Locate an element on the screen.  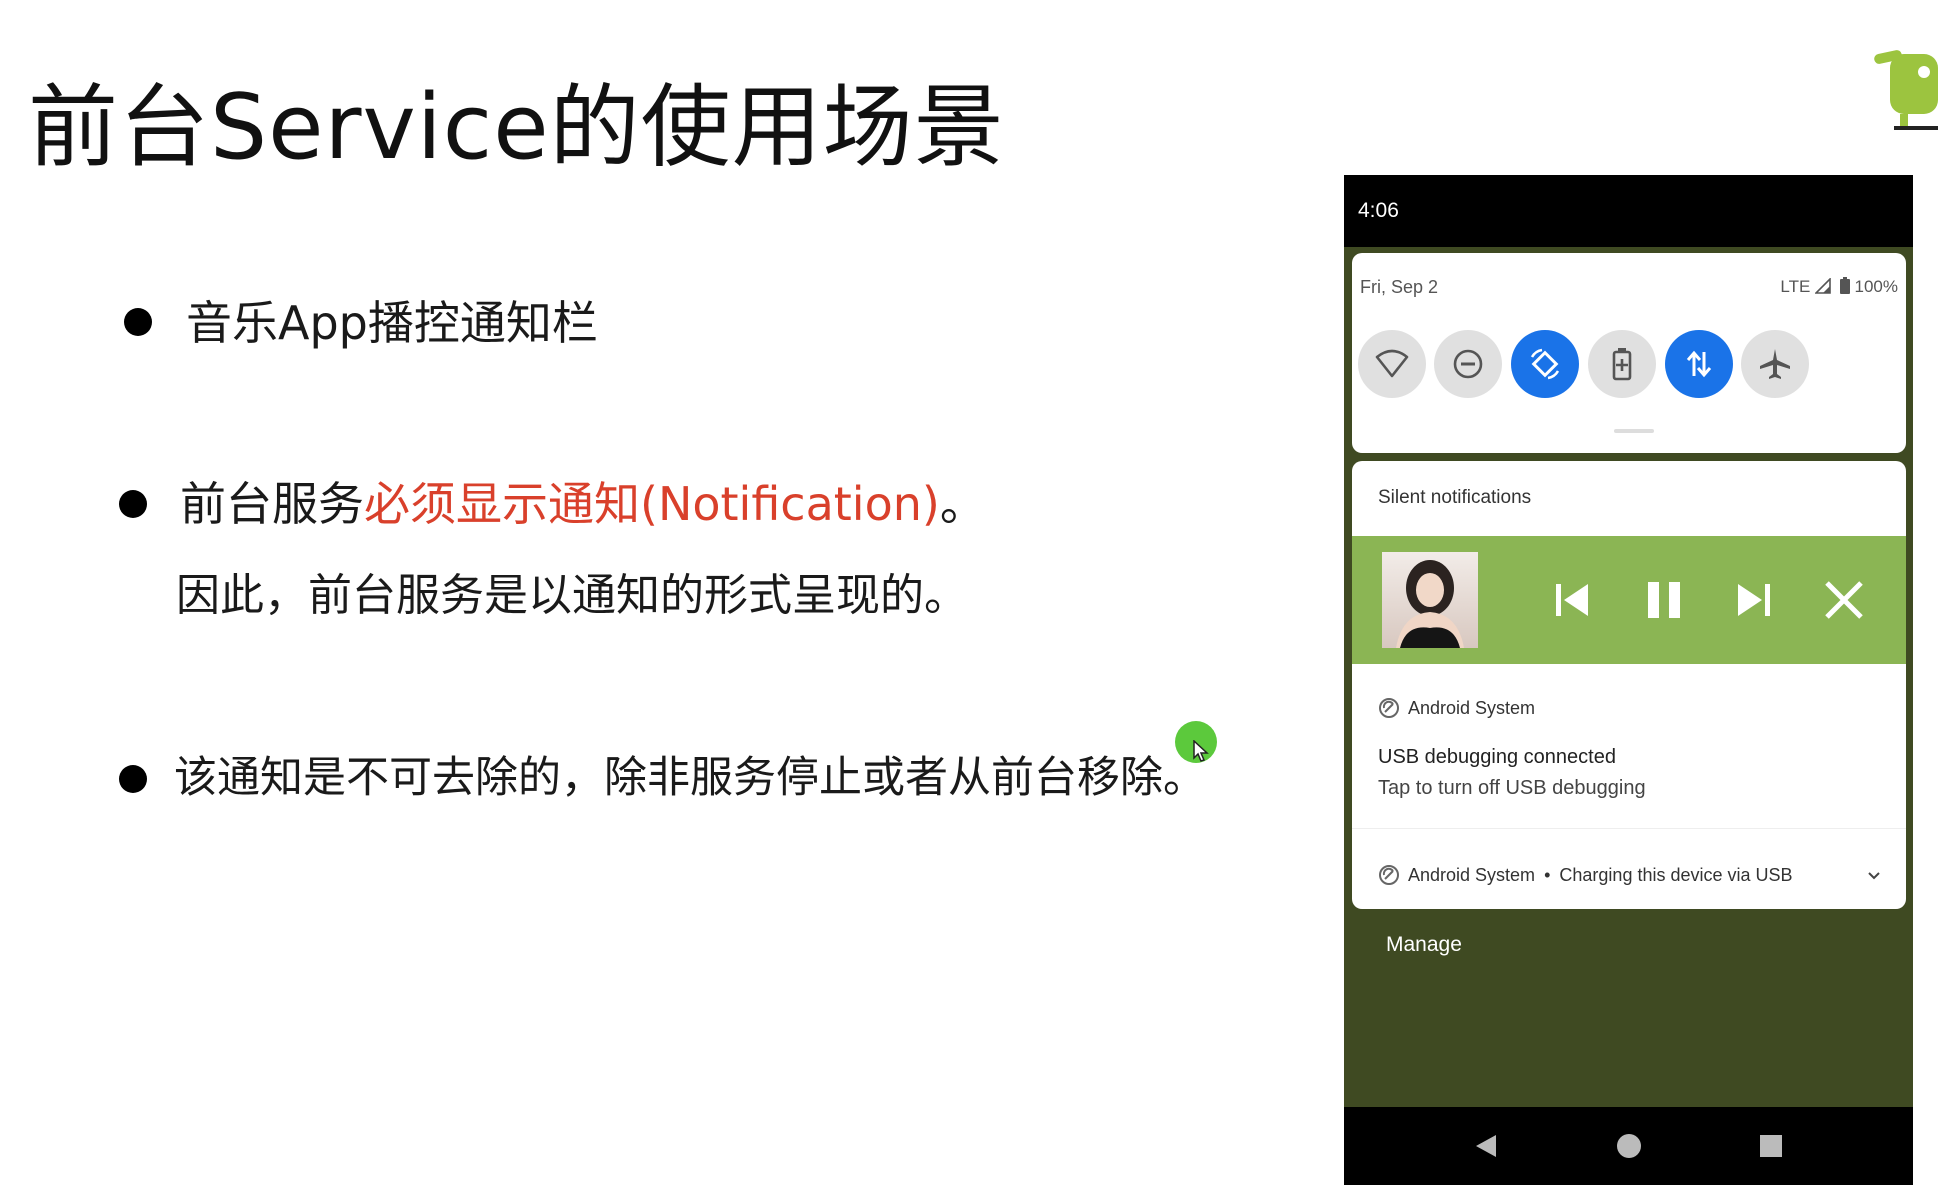
close-icon is located at coordinates (1844, 600).